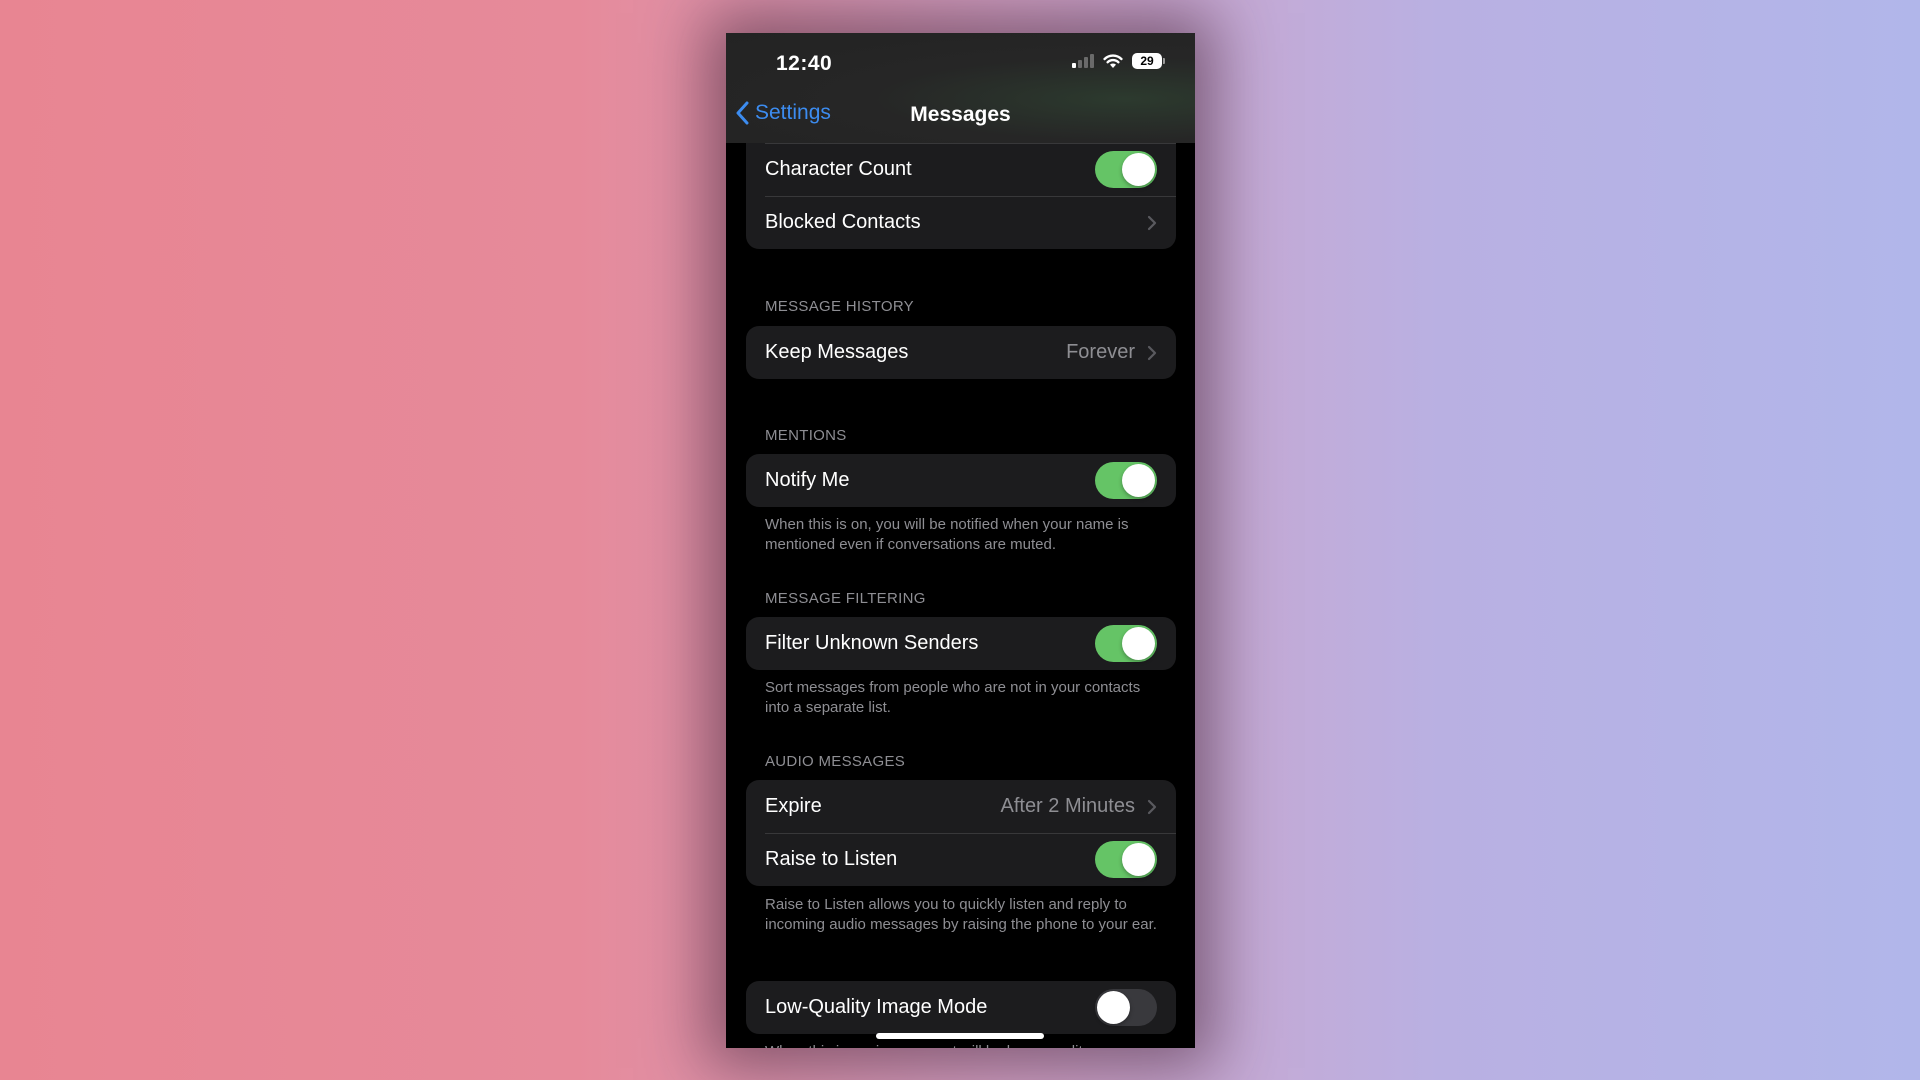  What do you see at coordinates (960, 1036) in the screenshot?
I see `home-indicator` at bounding box center [960, 1036].